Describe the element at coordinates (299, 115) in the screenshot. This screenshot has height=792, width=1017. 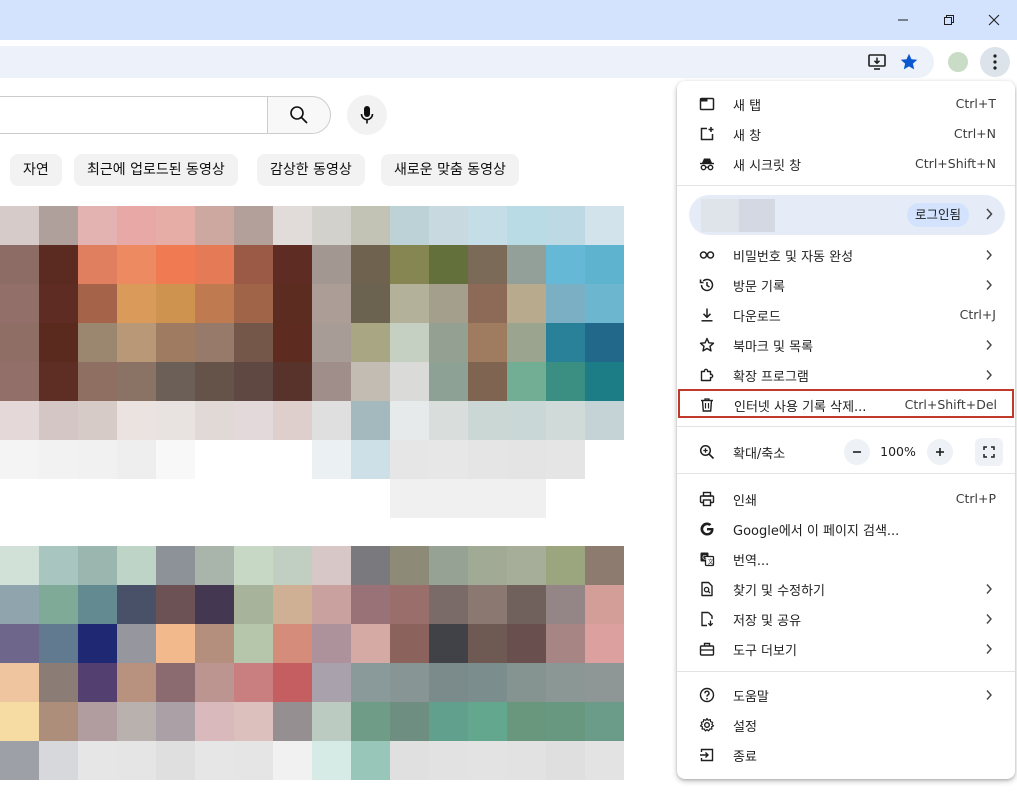
I see `search-button` at that location.